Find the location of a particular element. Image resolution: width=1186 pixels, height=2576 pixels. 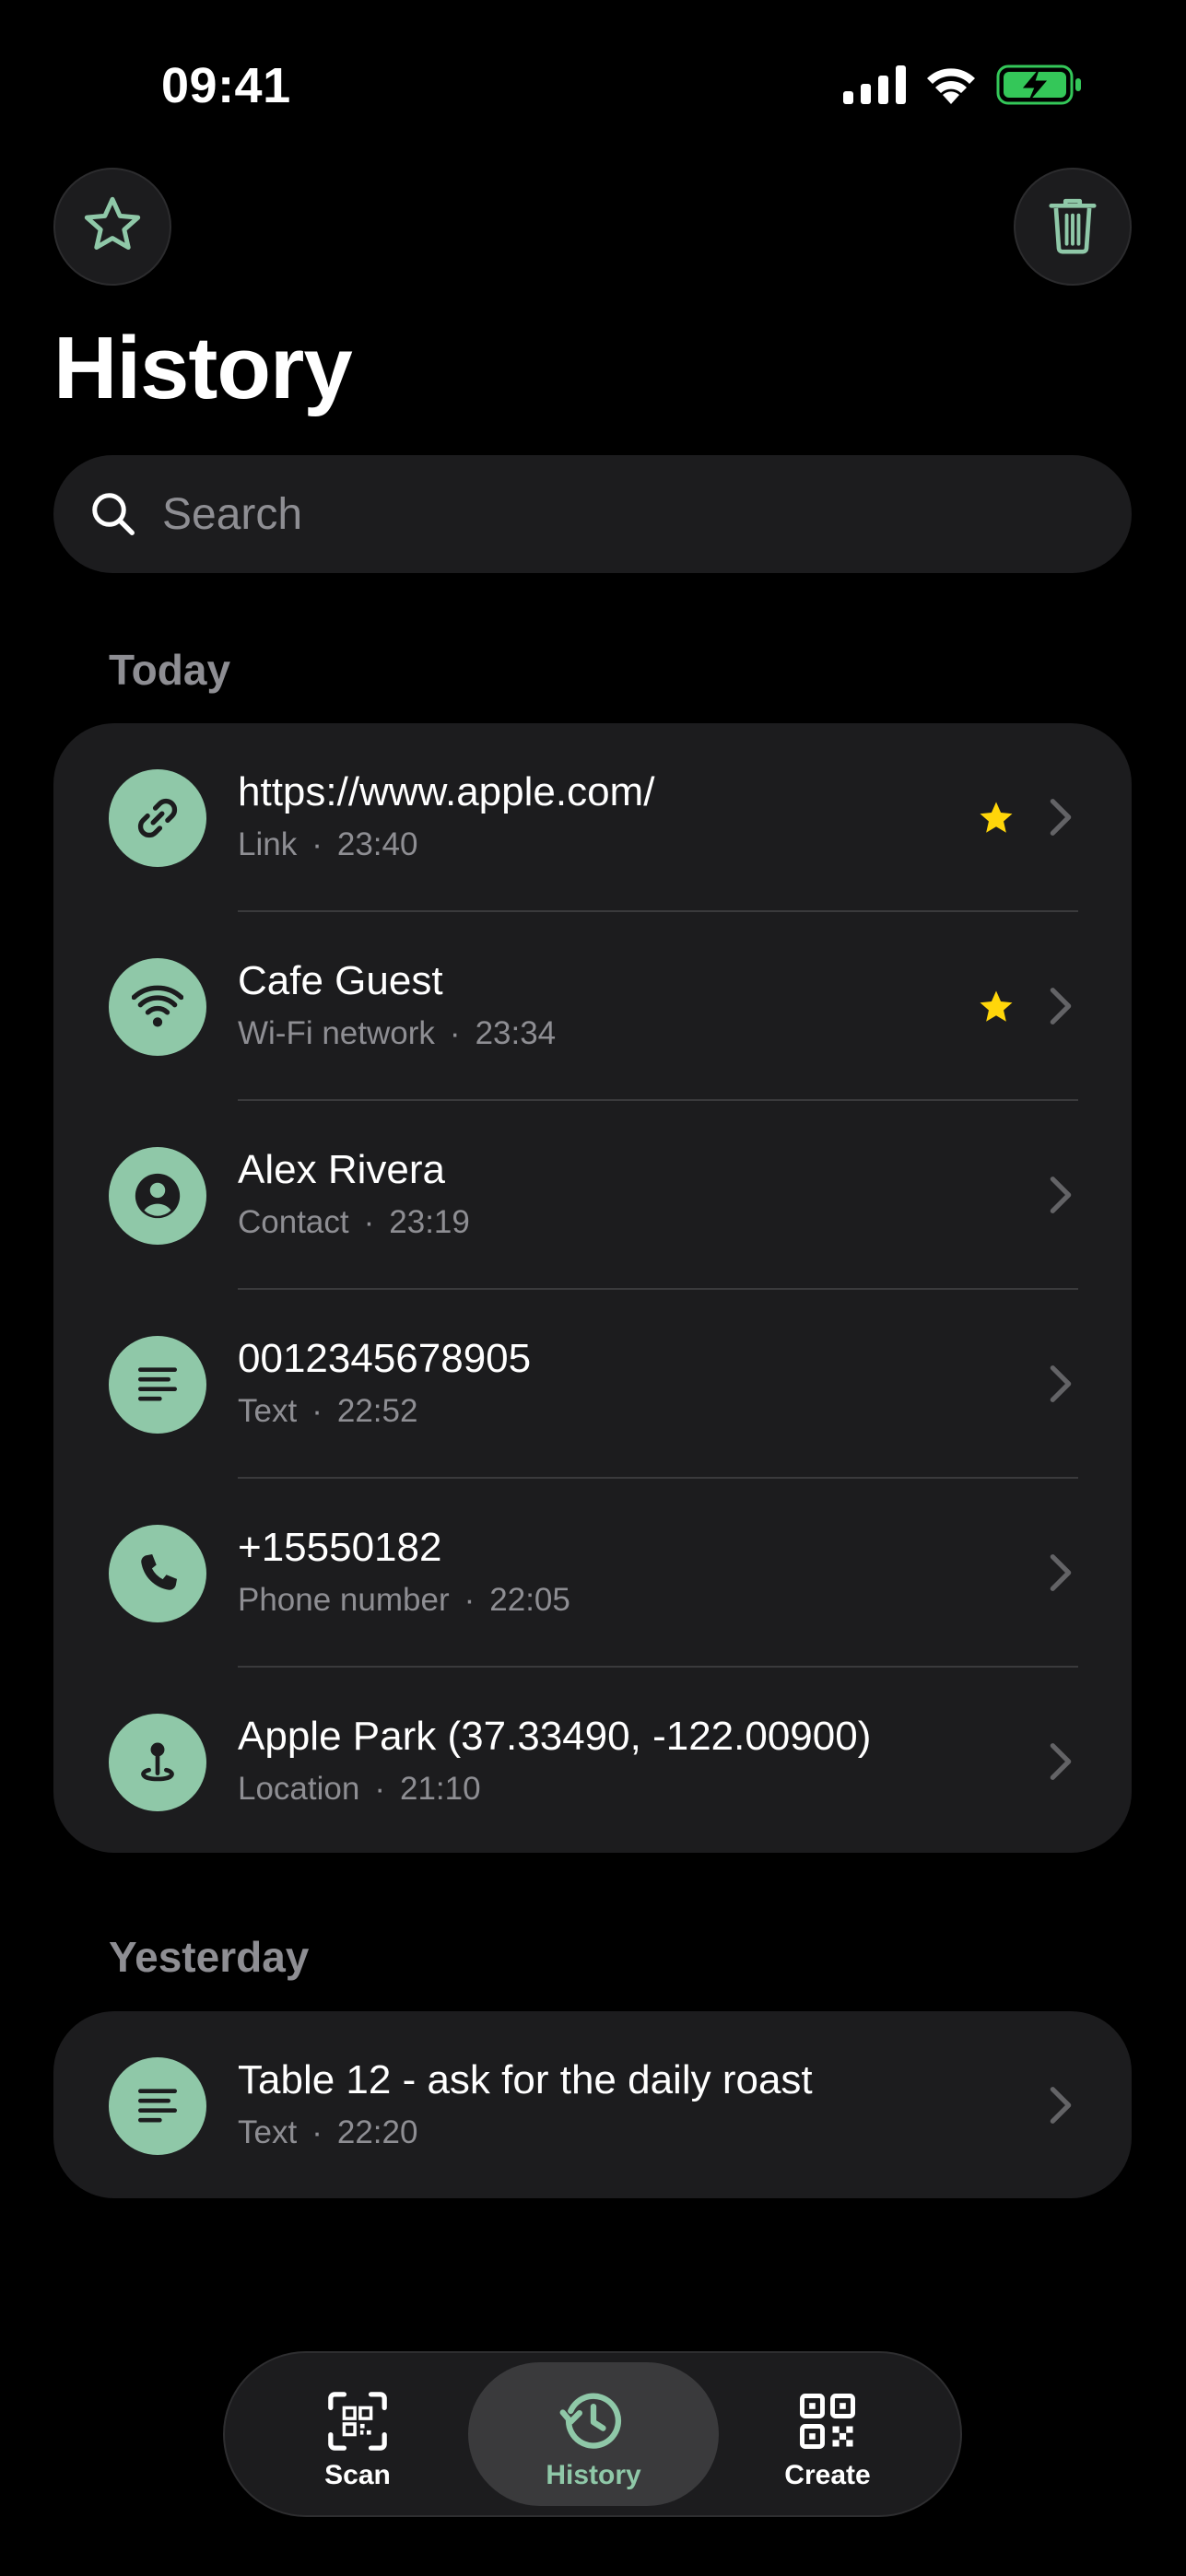

row-subtitle: Location · 21:10 is located at coordinates (359, 1789).